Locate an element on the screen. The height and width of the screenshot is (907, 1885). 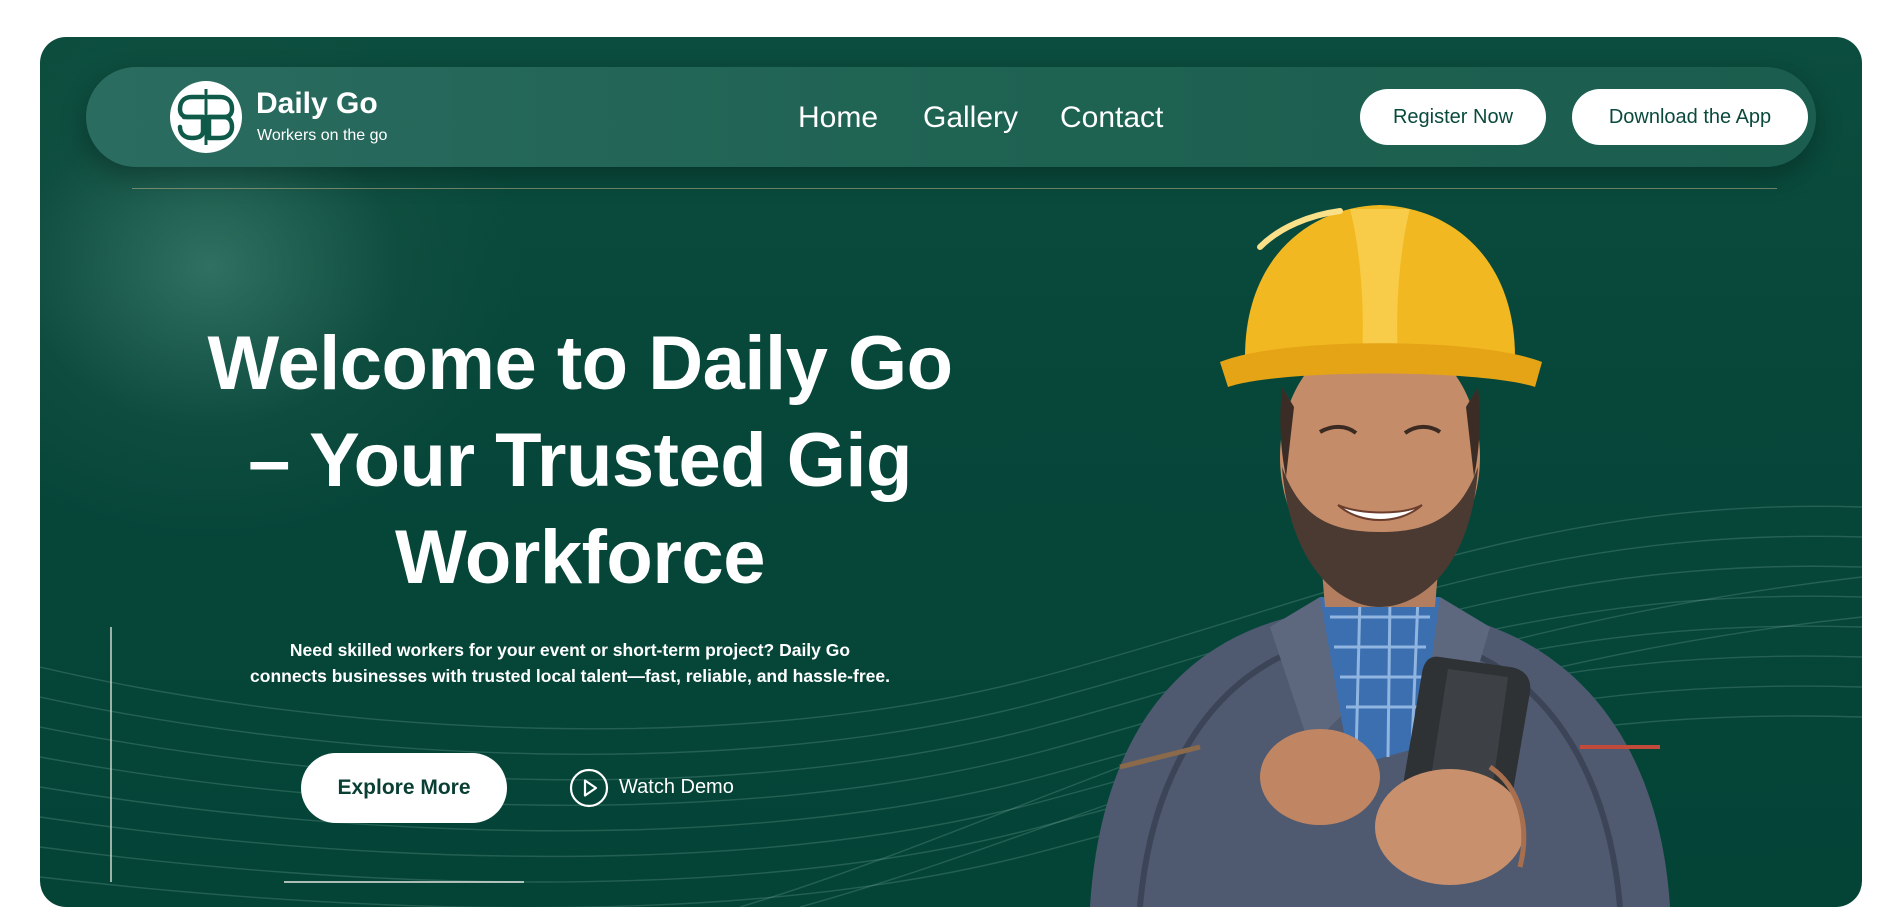
play-circle-icon is located at coordinates (589, 788).